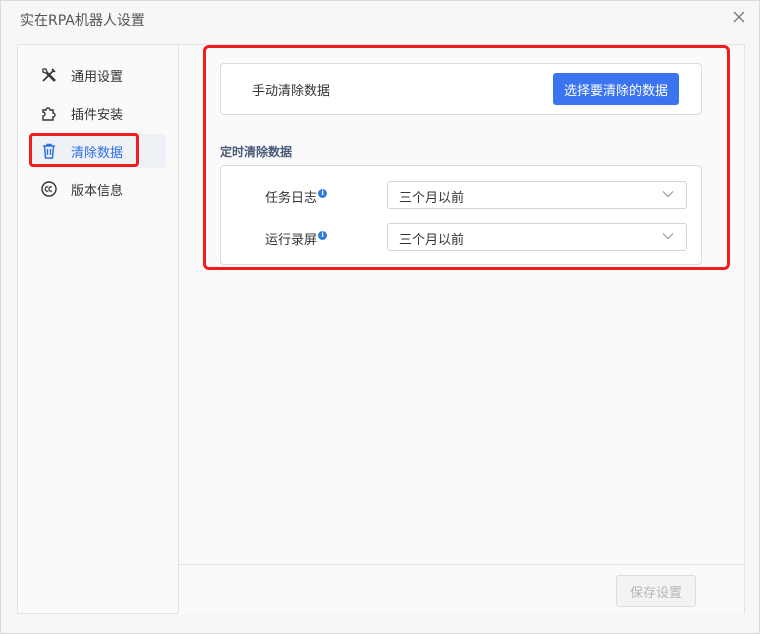 Image resolution: width=760 pixels, height=634 pixels. What do you see at coordinates (537, 237) in the screenshot?
I see `screen-recording-select: 三个月以前` at bounding box center [537, 237].